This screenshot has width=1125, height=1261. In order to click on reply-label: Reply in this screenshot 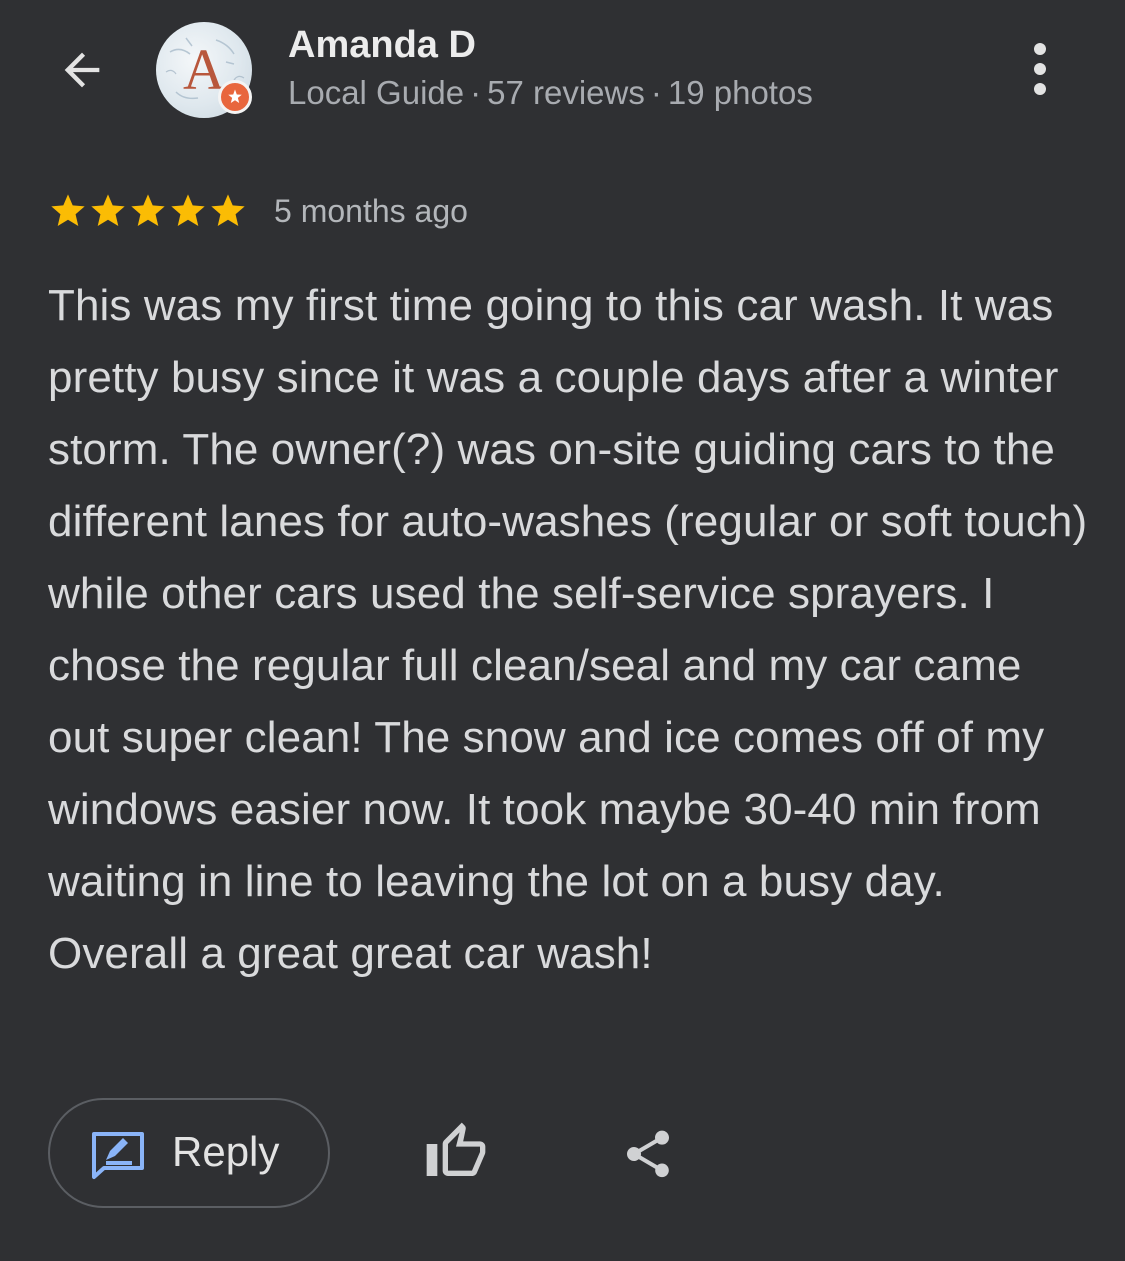, I will do `click(226, 1151)`.